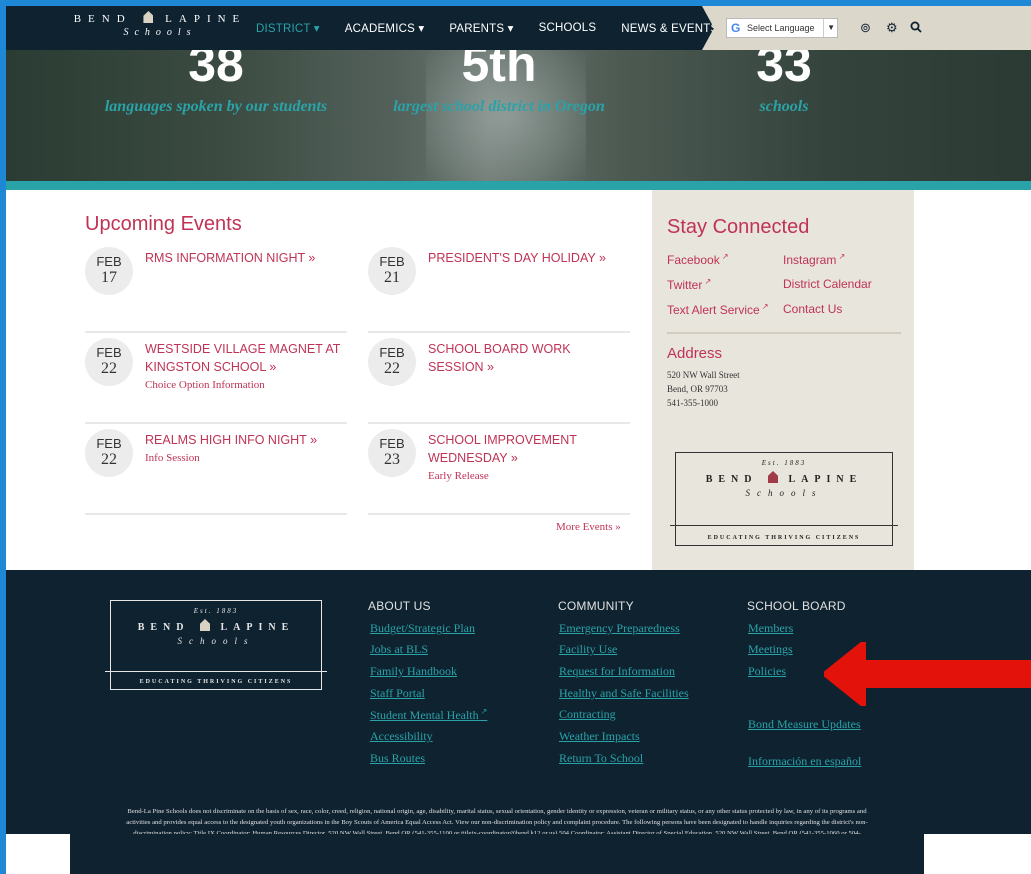 This screenshot has height=874, width=1031. Describe the element at coordinates (528, 358) in the screenshot. I see `event-title: SCHOOL BOARD WORK SESSION »` at that location.